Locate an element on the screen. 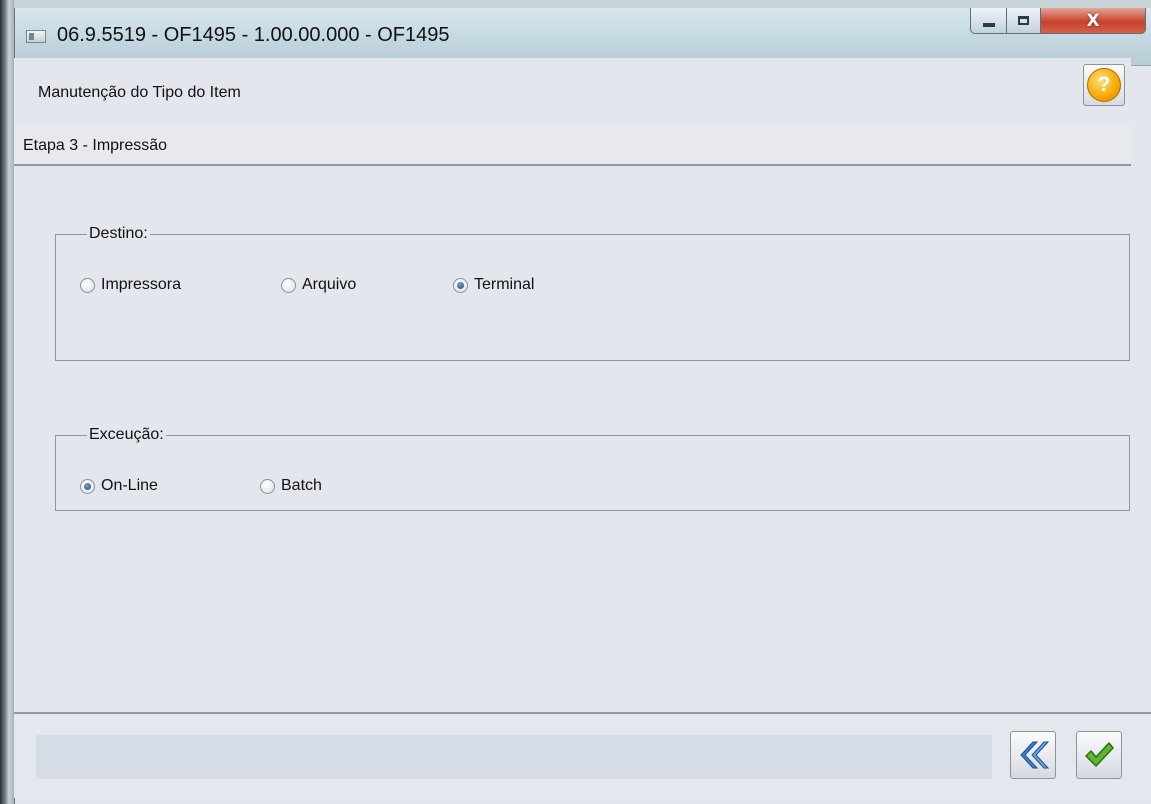 The image size is (1151, 804). status-field is located at coordinates (514, 757).